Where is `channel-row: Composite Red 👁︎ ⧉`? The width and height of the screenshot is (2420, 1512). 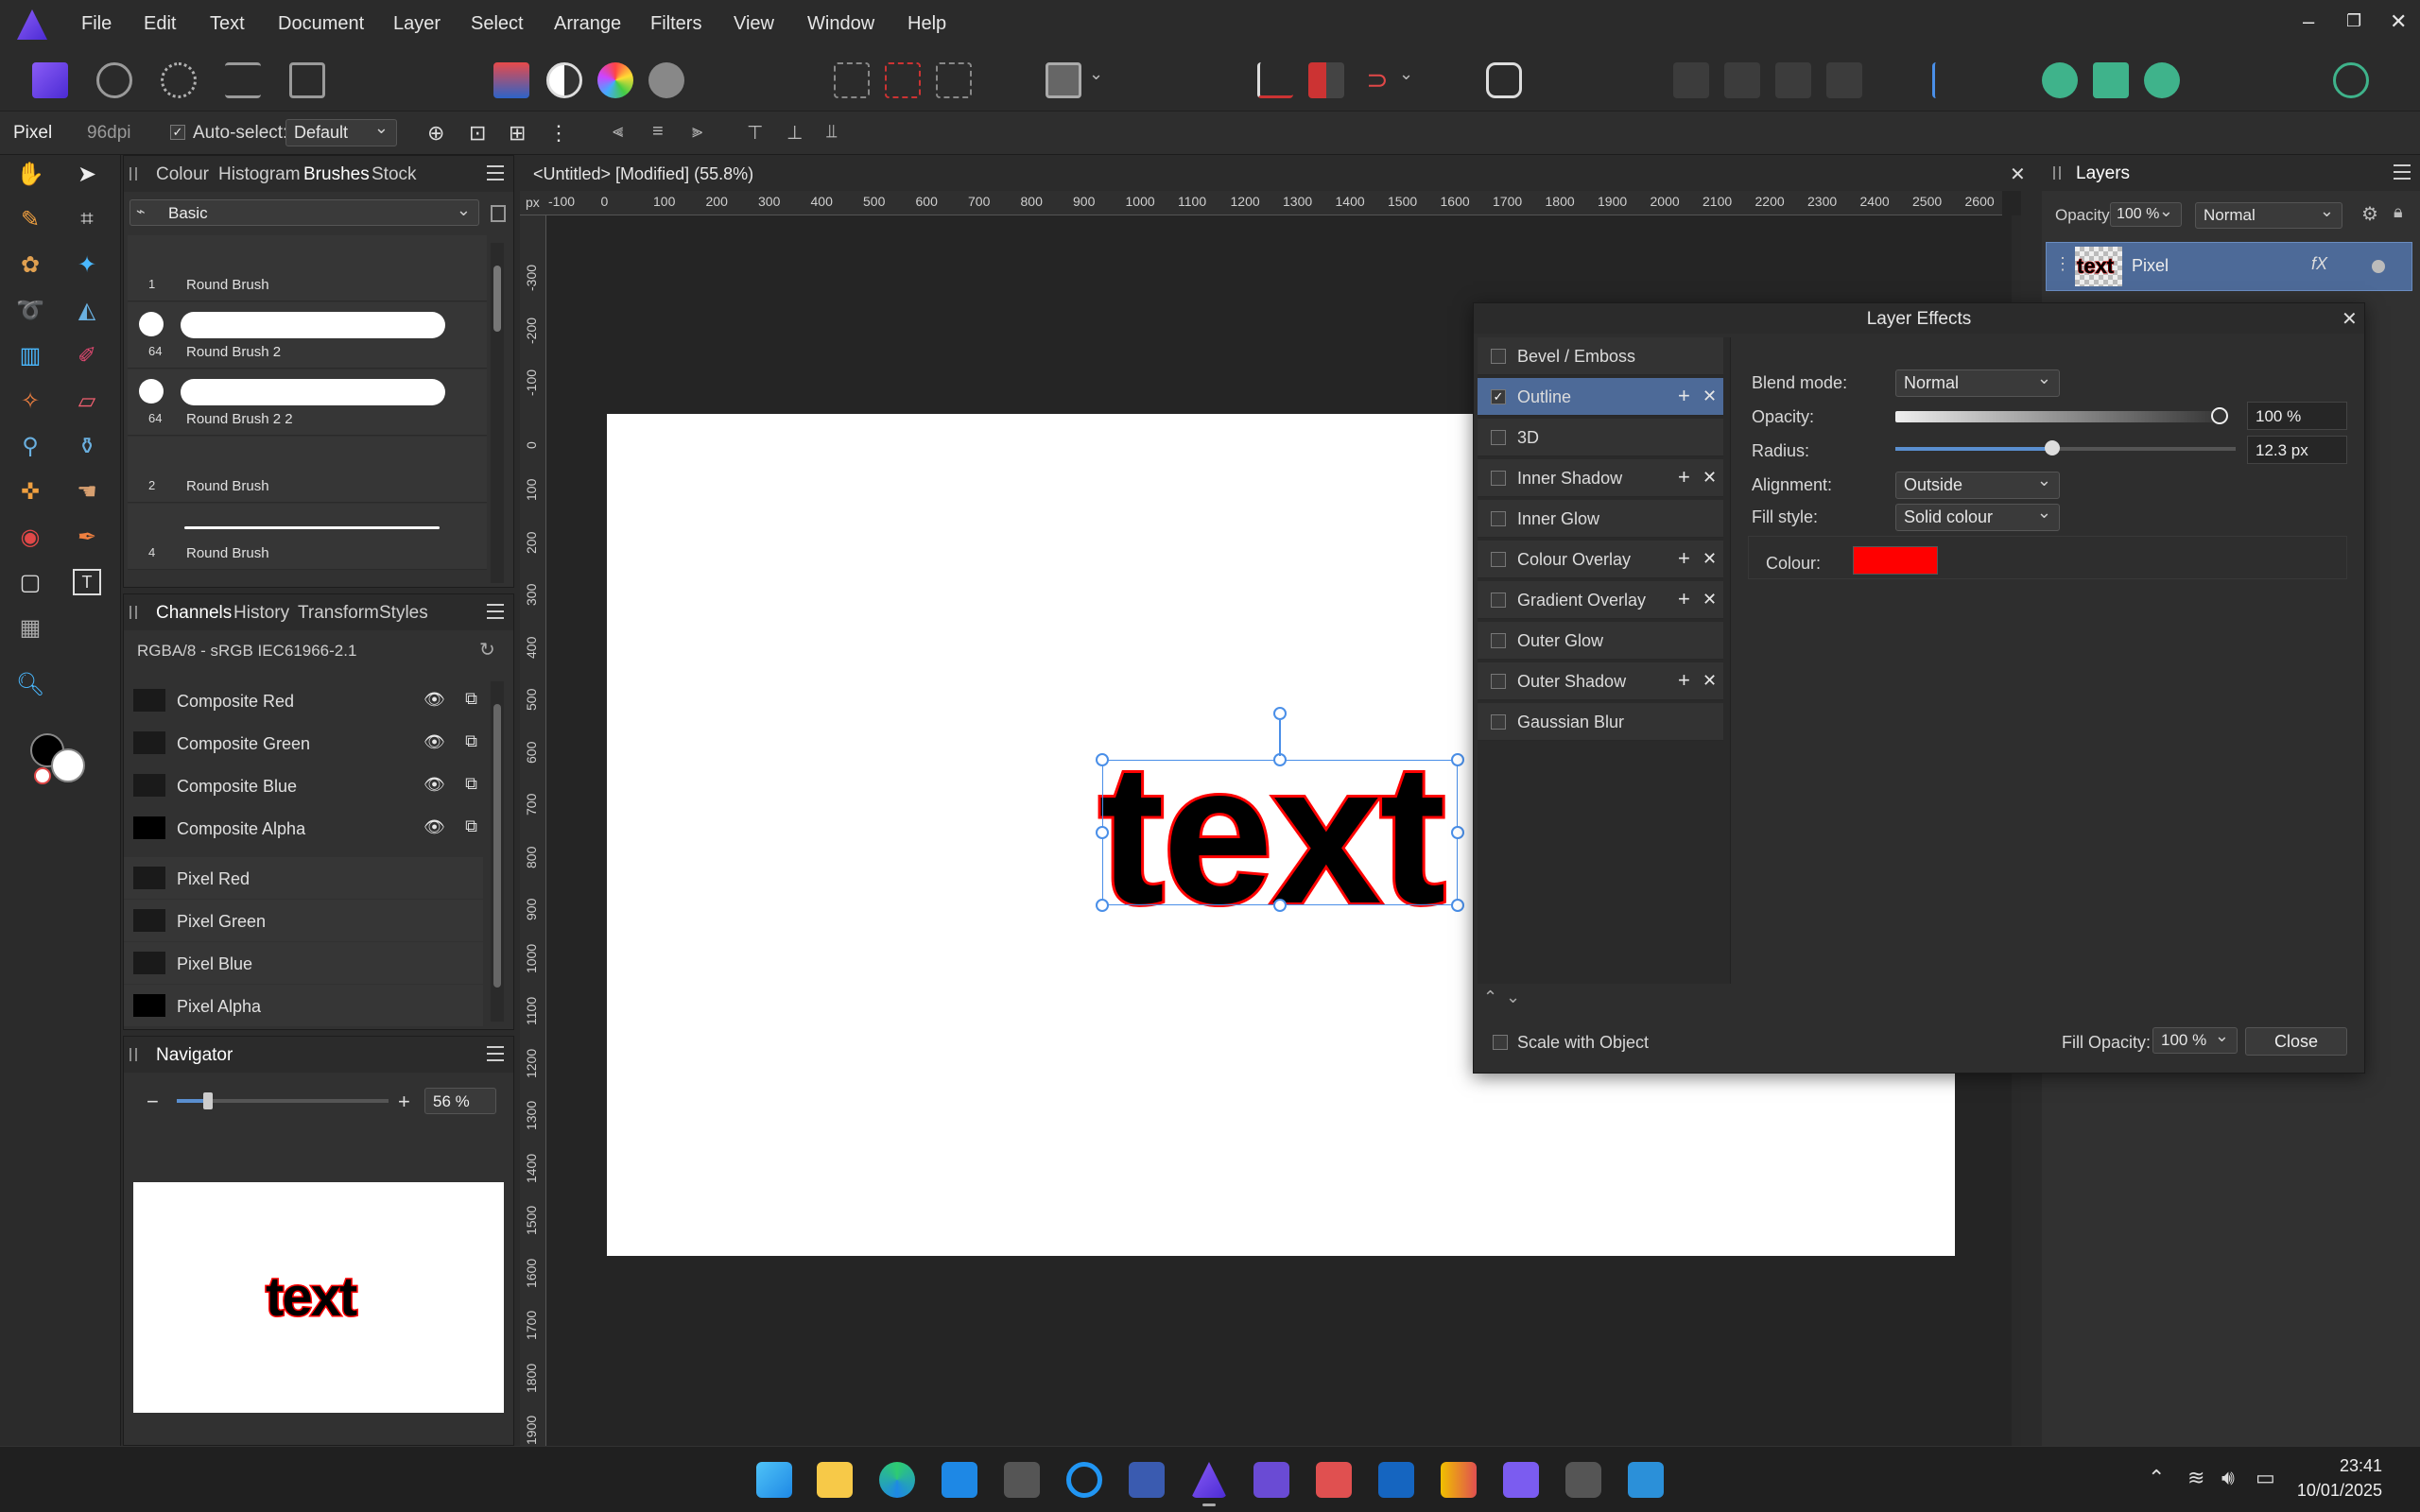
channel-row: Composite Red 👁︎ ⧉ is located at coordinates (303, 700).